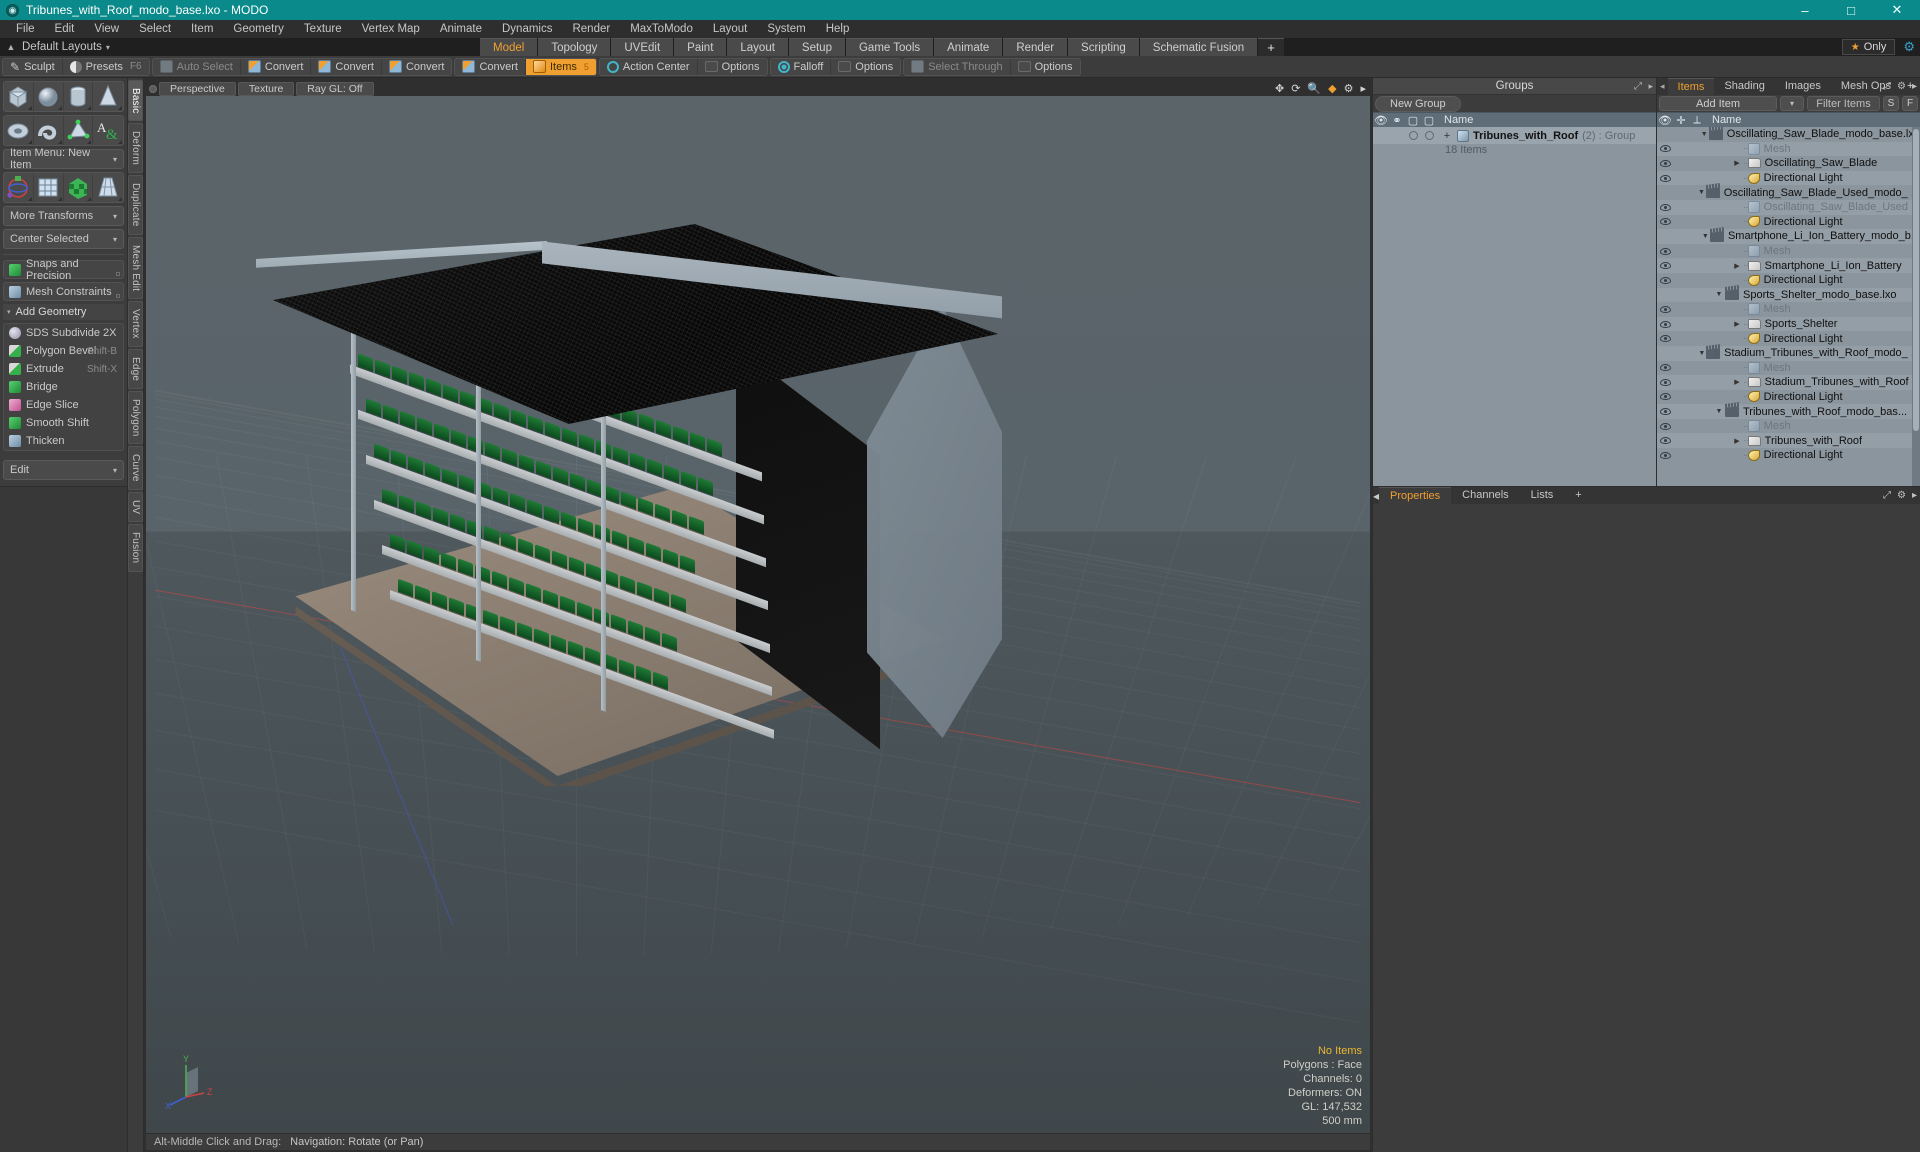 Image resolution: width=1920 pixels, height=1152 pixels. Describe the element at coordinates (574, 47) in the screenshot. I see `layout-tab-topology: Topology` at that location.